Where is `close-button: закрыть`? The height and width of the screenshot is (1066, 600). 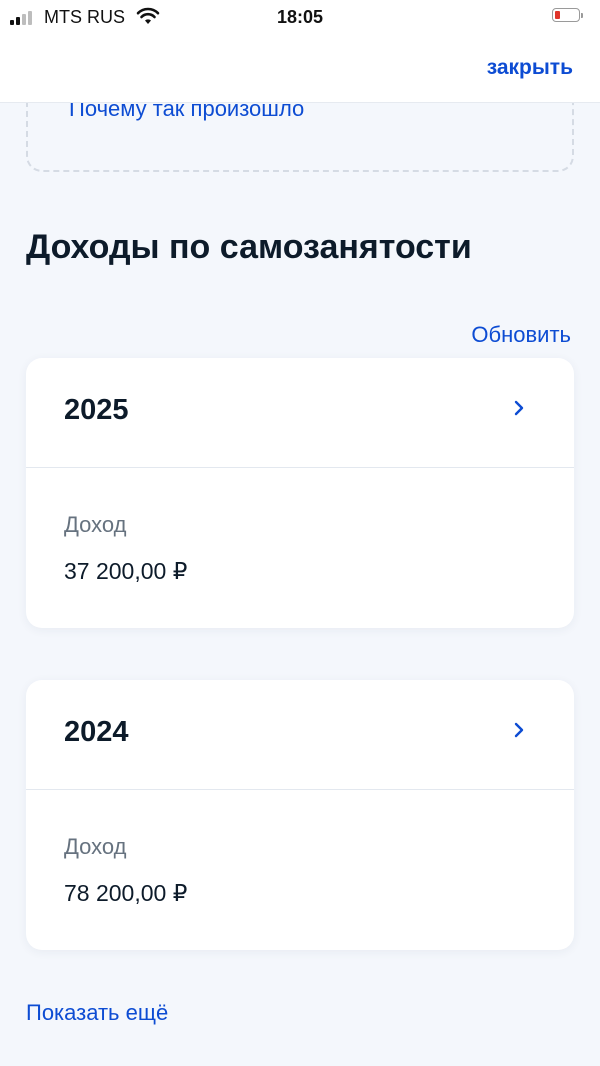
close-button: закрыть is located at coordinates (530, 68).